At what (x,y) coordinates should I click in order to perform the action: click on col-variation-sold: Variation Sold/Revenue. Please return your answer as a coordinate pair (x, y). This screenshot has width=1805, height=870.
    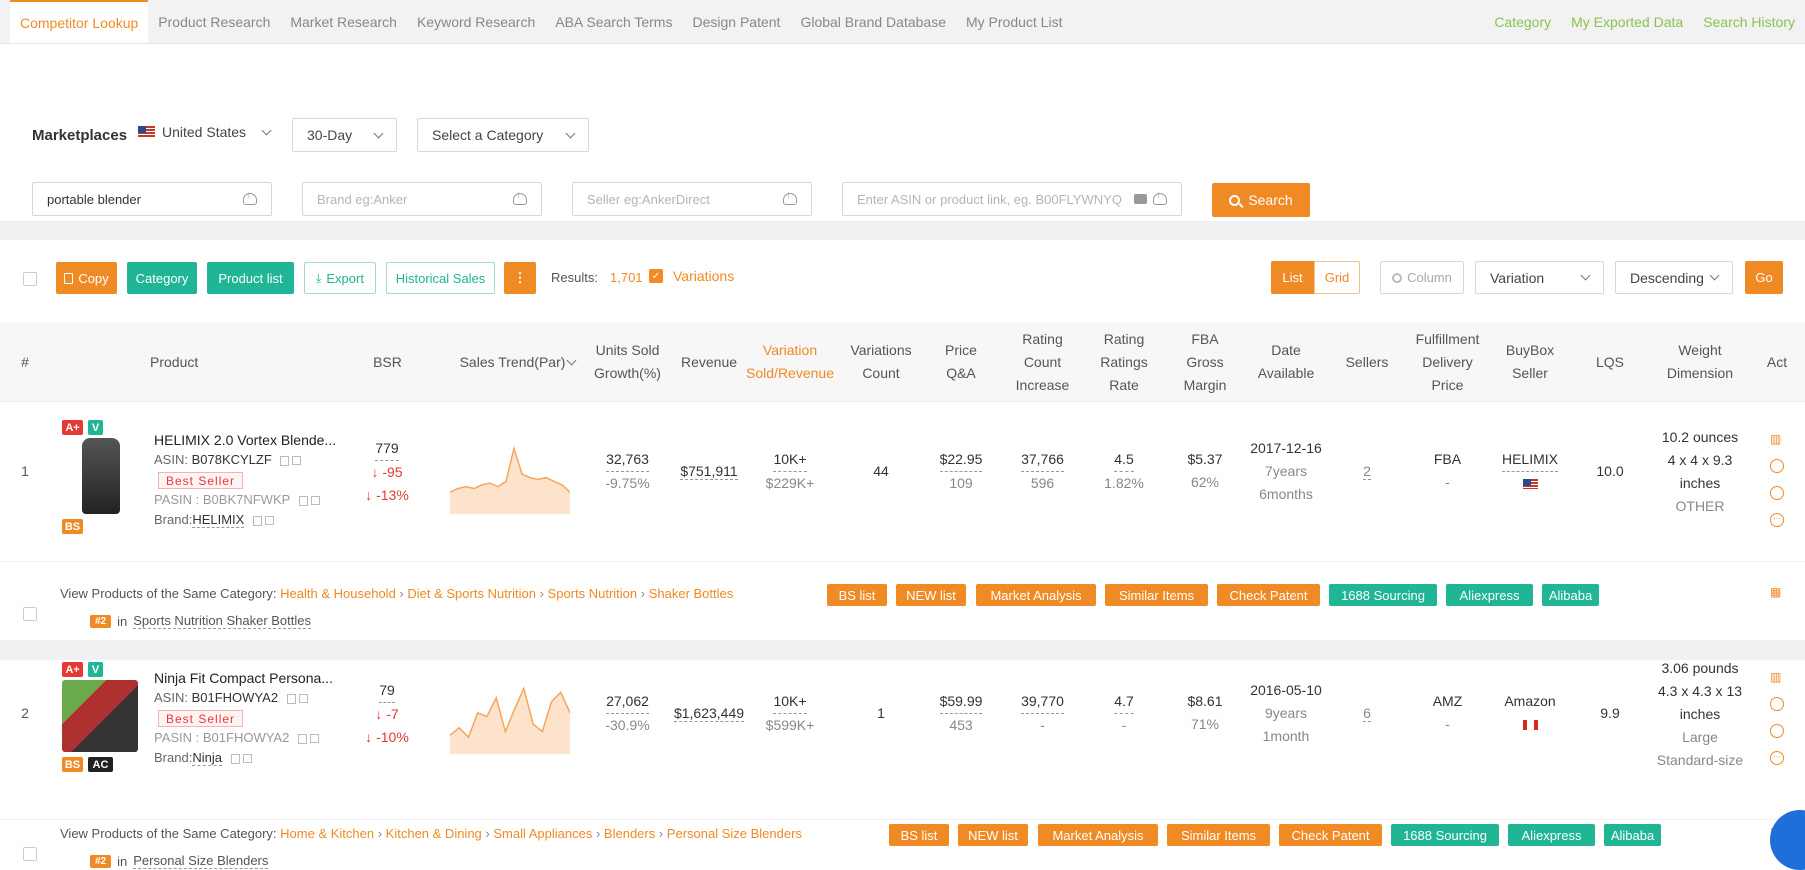
    Looking at the image, I should click on (790, 362).